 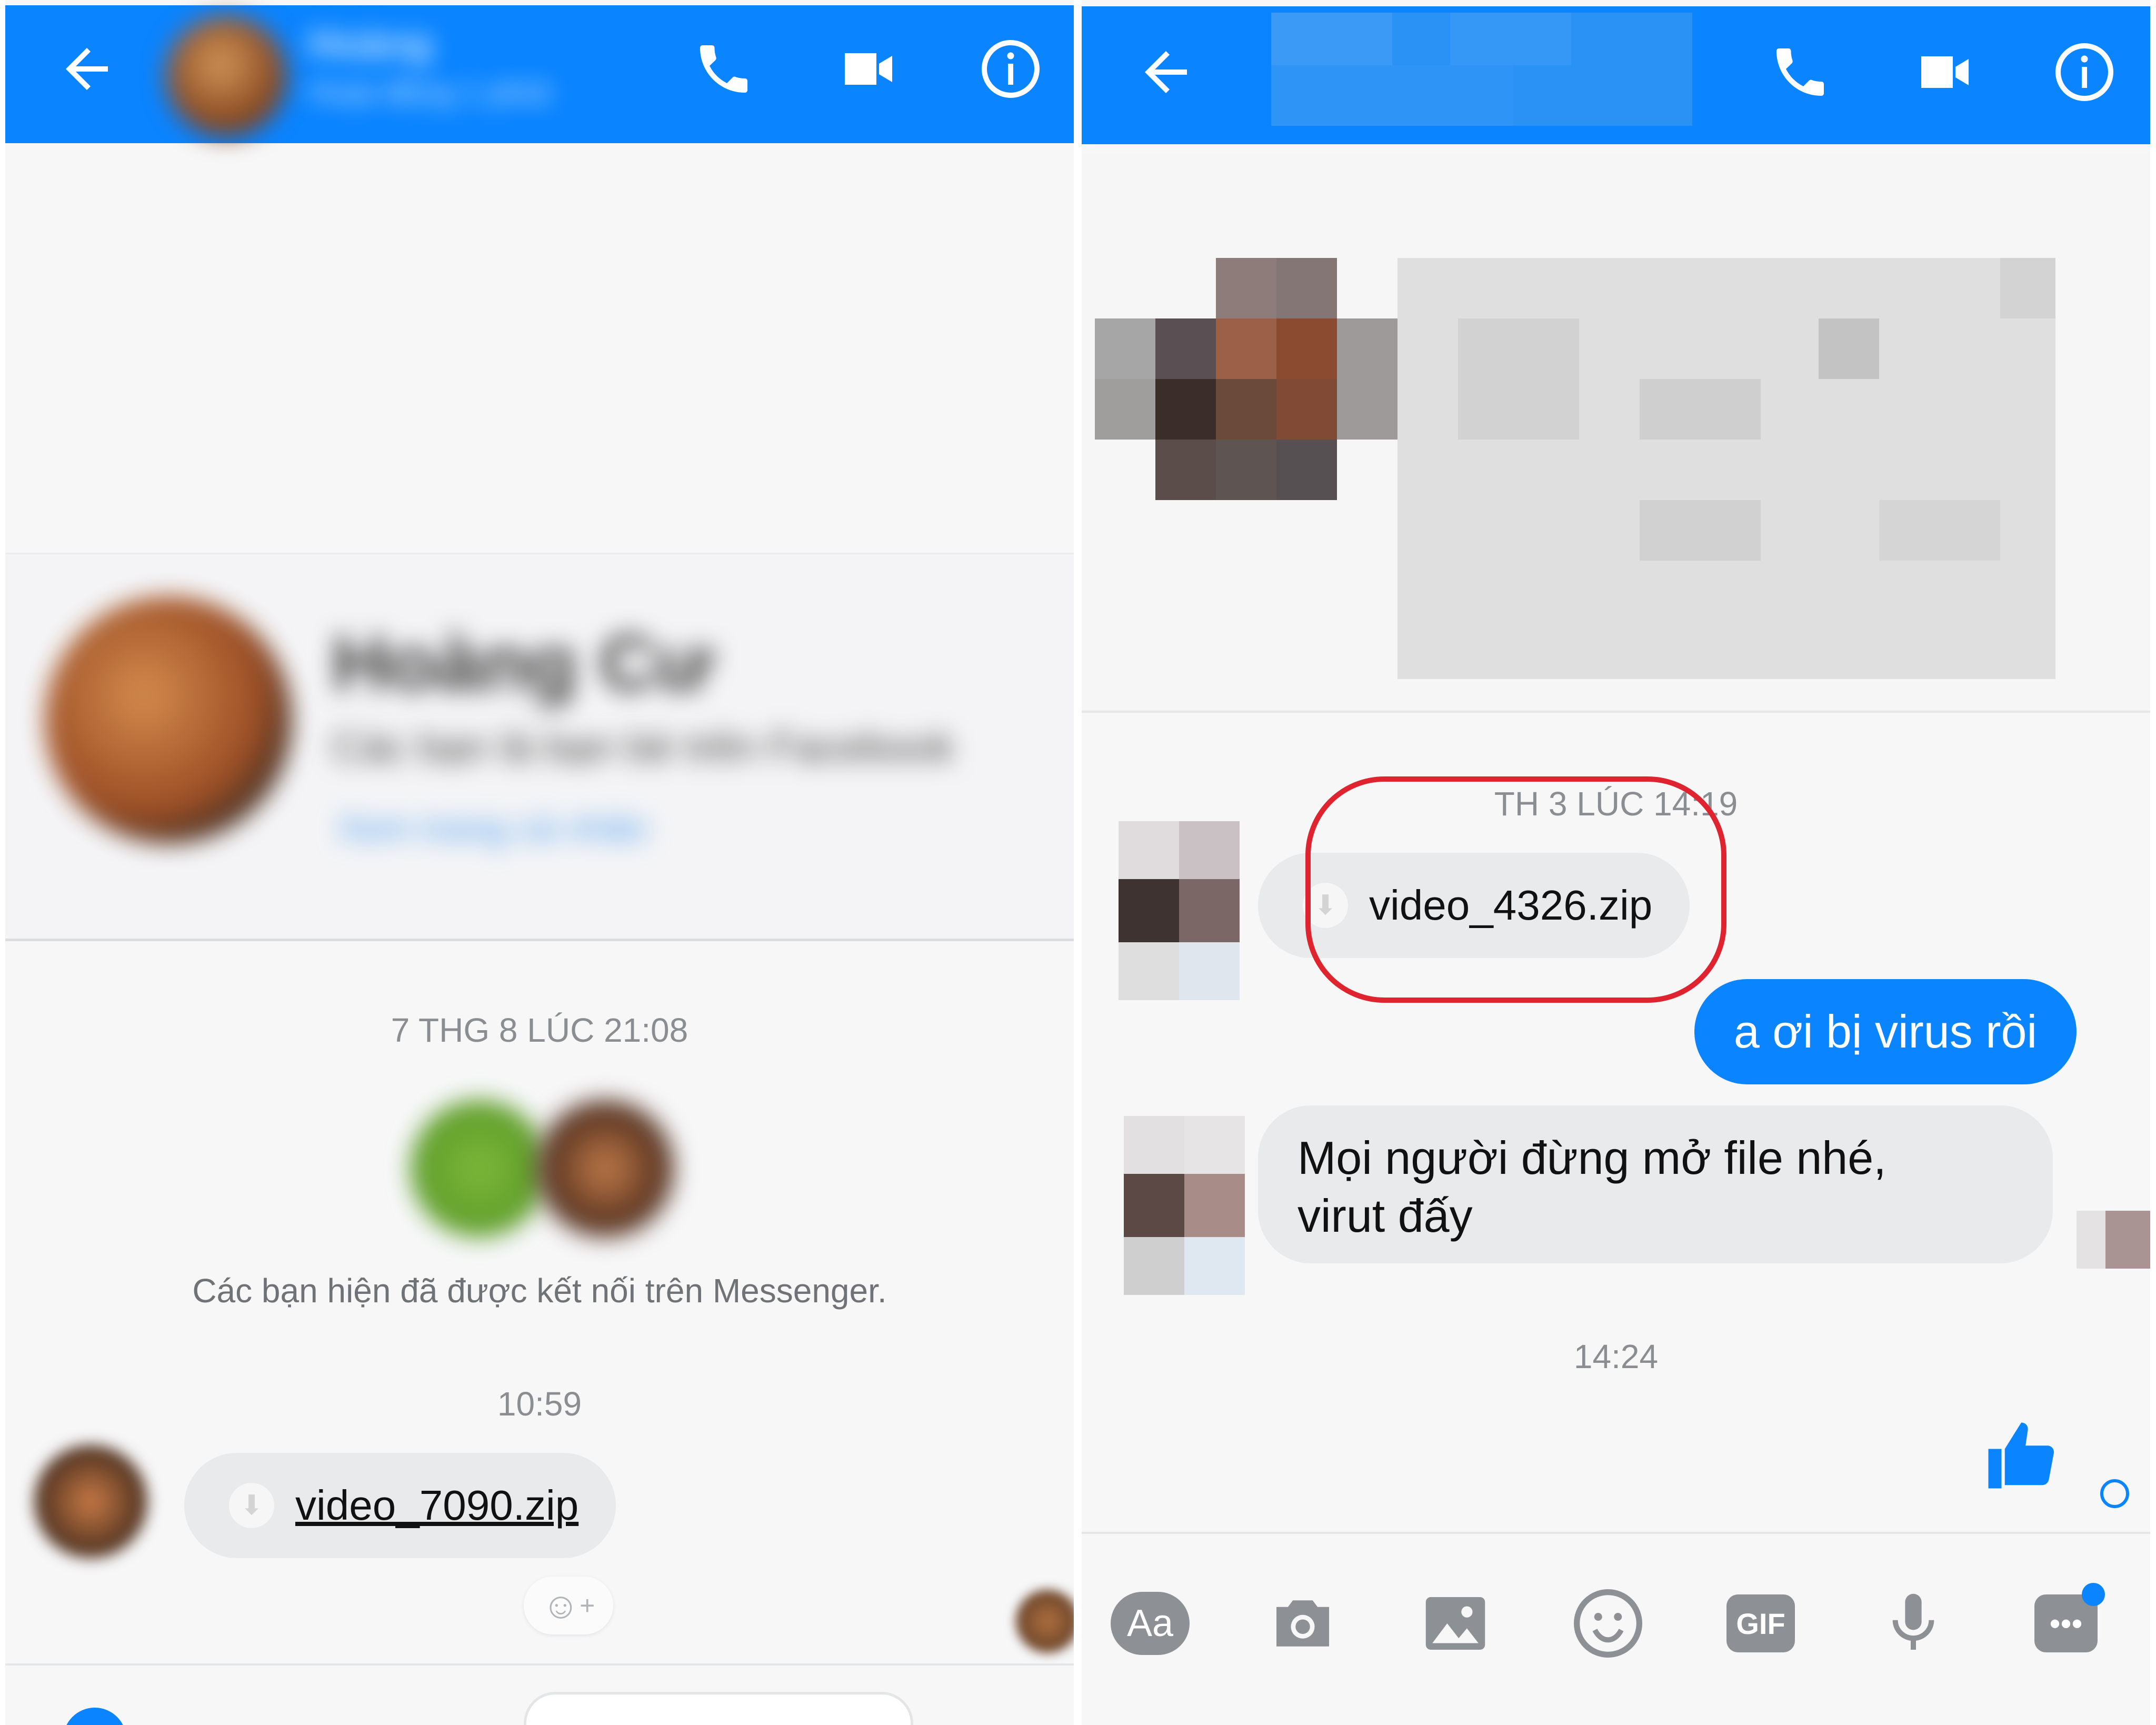 I want to click on message-text-line: Mọi người đừng mở file nhé,, so click(x=1591, y=1158).